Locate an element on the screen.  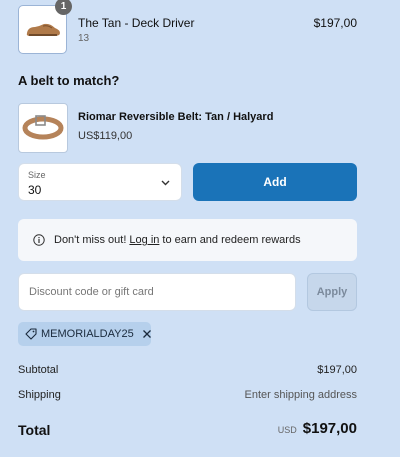
tag-icon is located at coordinates (31, 334).